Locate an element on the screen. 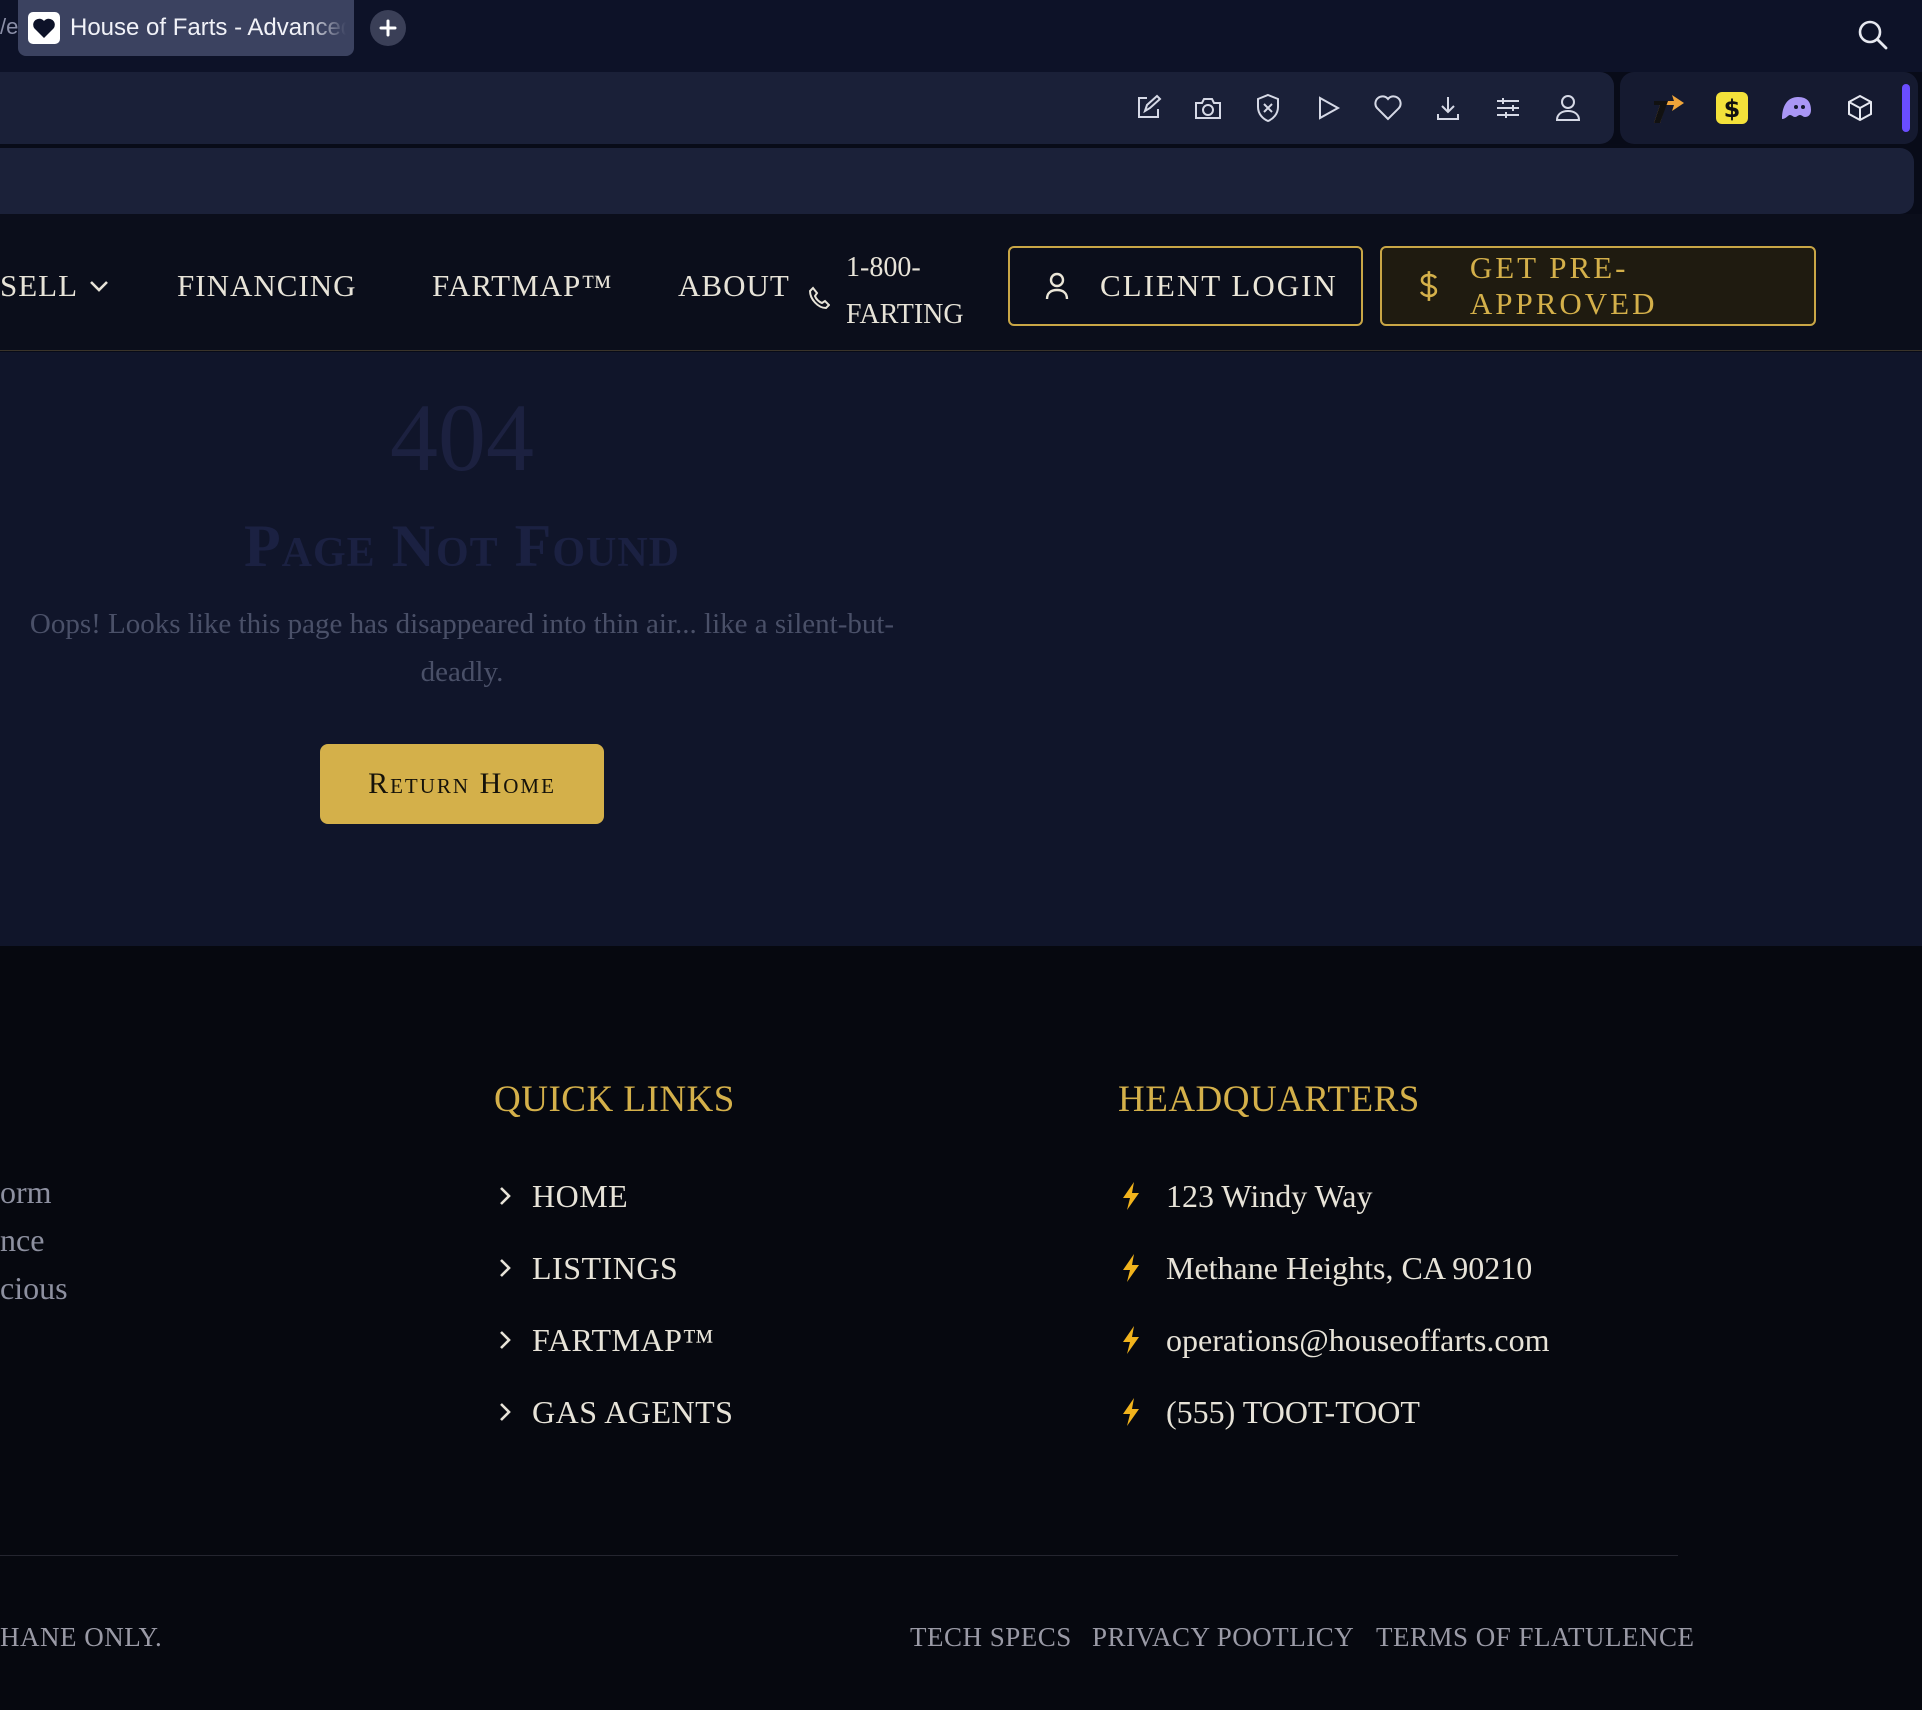  search-icon is located at coordinates (1873, 37).